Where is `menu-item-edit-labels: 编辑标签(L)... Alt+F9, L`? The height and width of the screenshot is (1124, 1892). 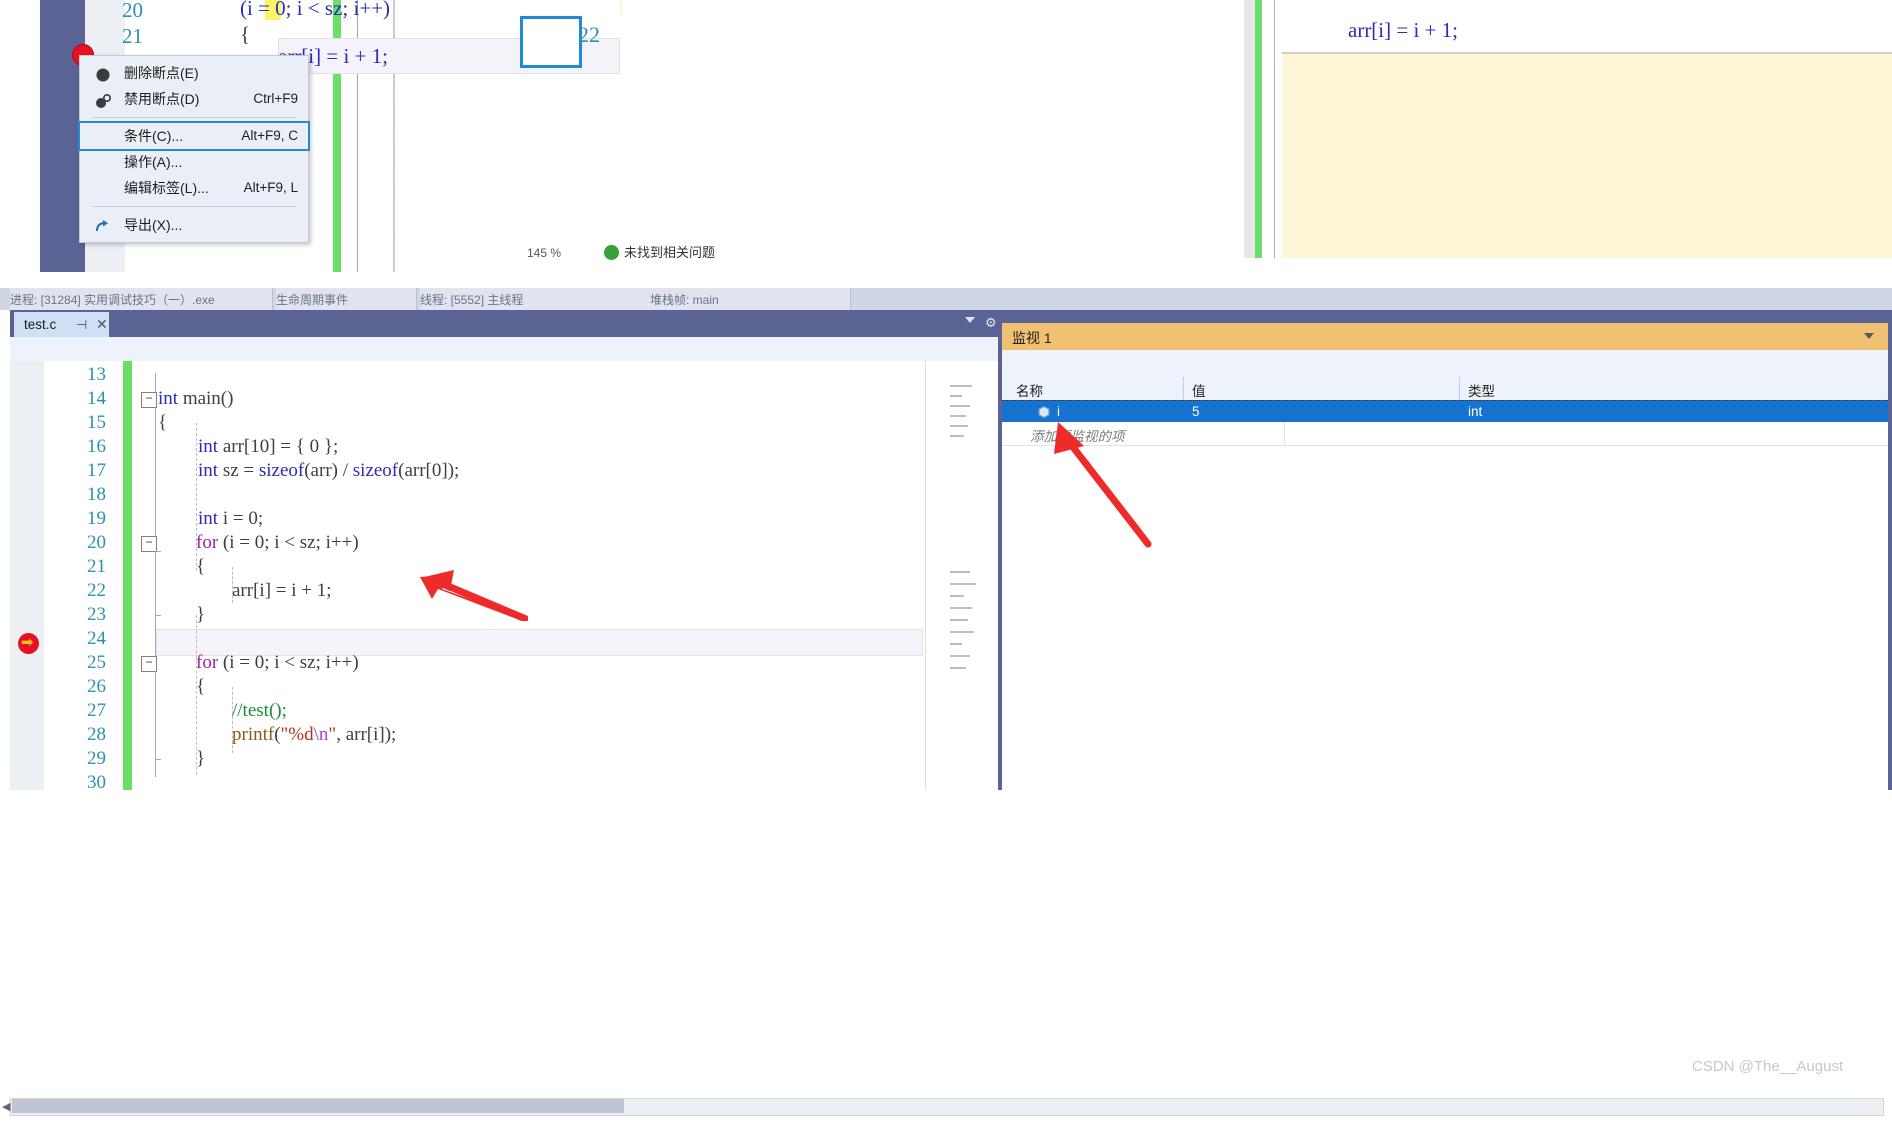 menu-item-edit-labels: 编辑标签(L)... Alt+F9, L is located at coordinates (194, 188).